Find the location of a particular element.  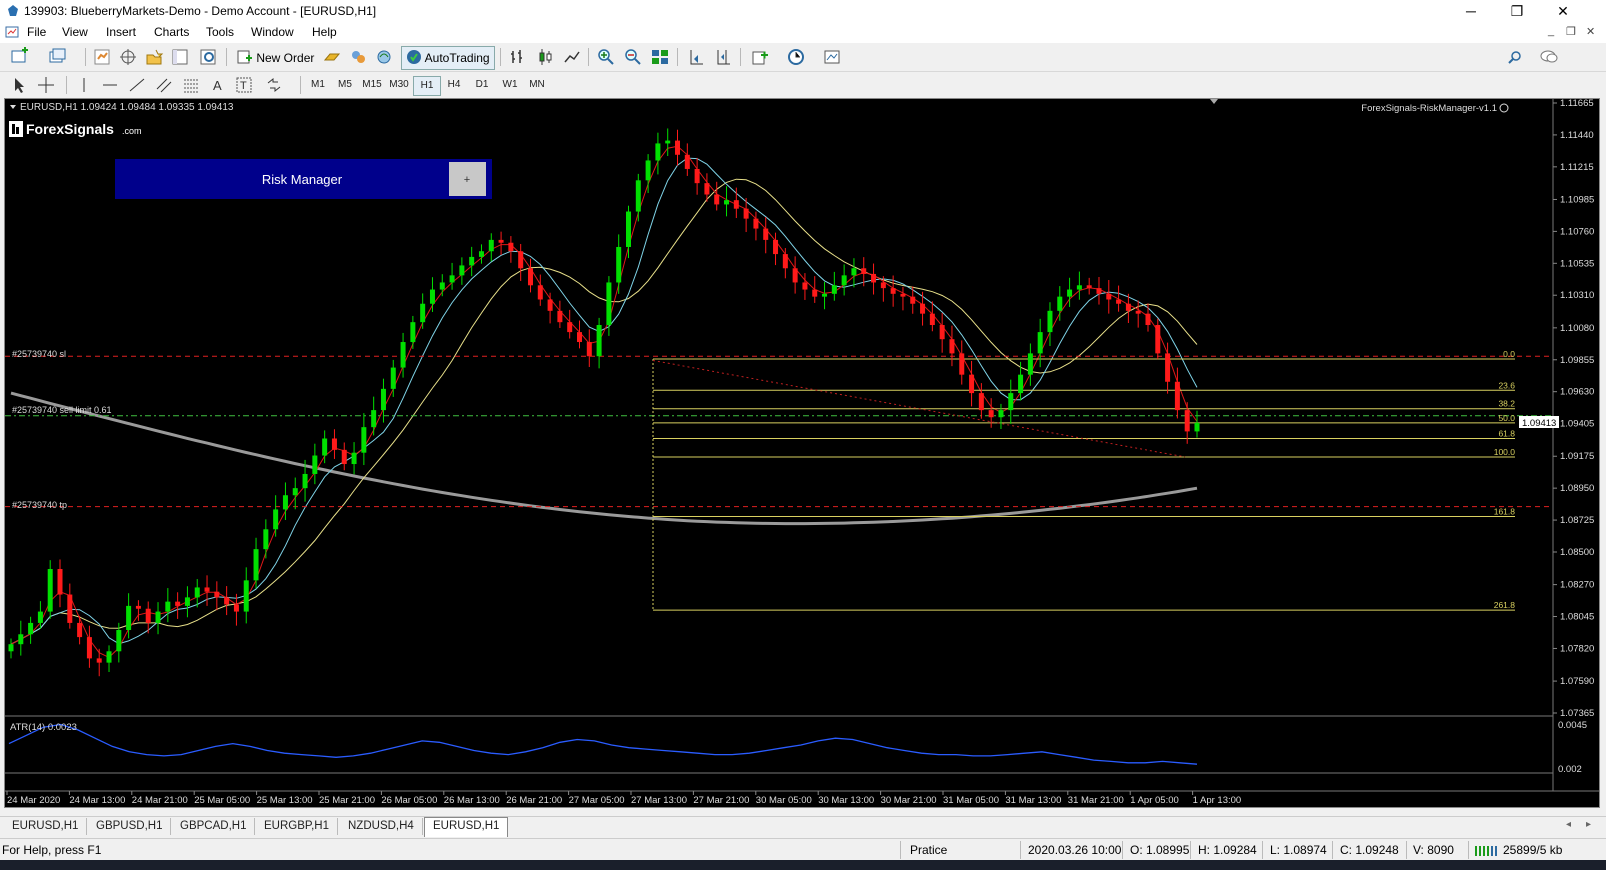

mdi-minimize-icon: _ is located at coordinates (1551, 31).